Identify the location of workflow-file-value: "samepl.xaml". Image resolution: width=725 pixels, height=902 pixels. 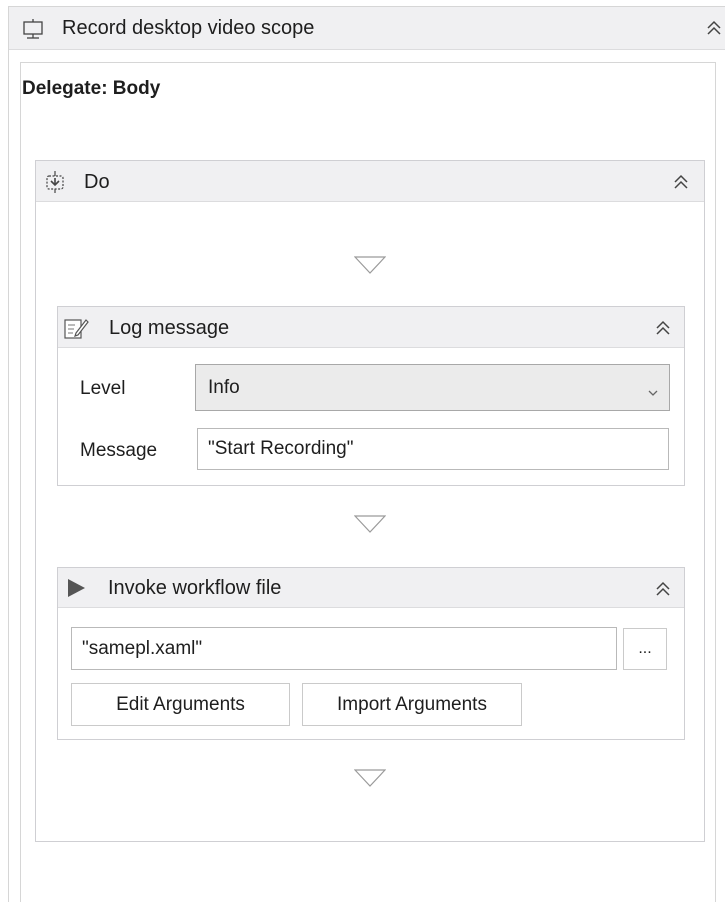
(142, 648).